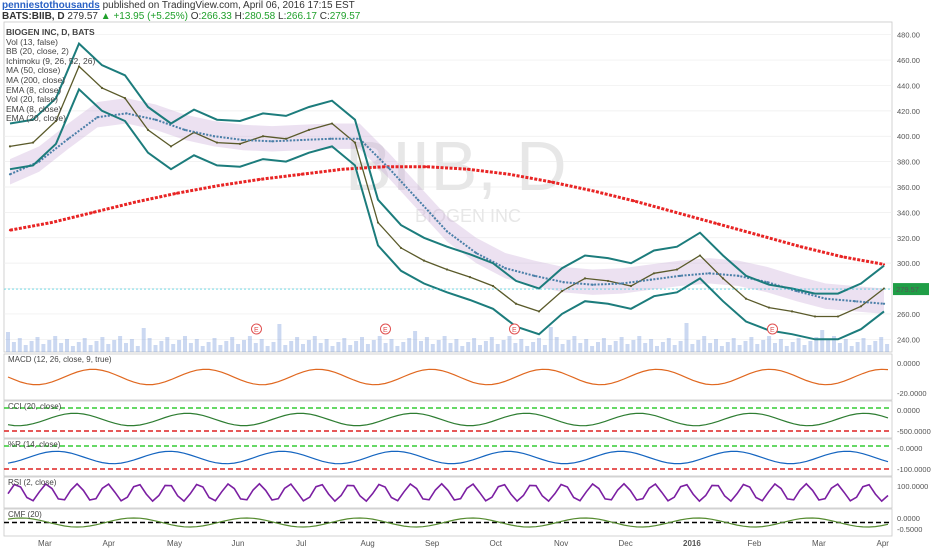  What do you see at coordinates (60, 359) in the screenshot?
I see `subpanel-label: MACD (12, 26, close, 9, true)` at bounding box center [60, 359].